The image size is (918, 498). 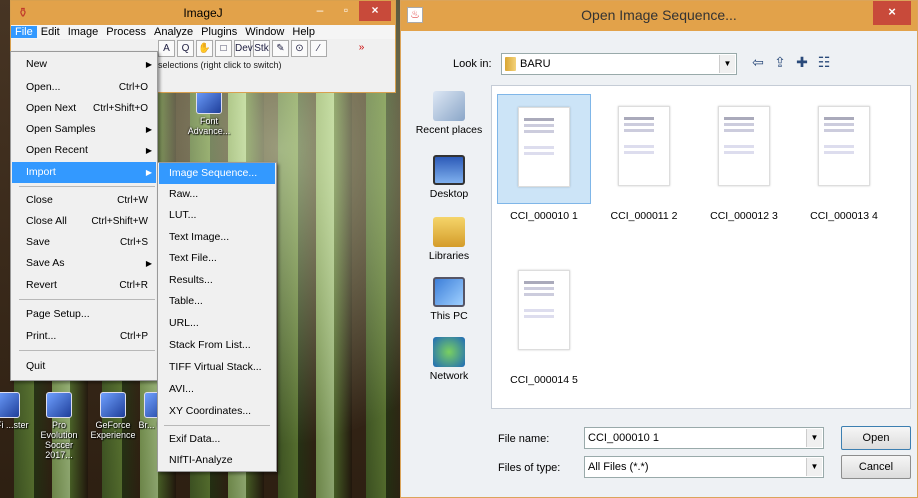 What do you see at coordinates (876, 438) in the screenshot?
I see `open-button: Open` at bounding box center [876, 438].